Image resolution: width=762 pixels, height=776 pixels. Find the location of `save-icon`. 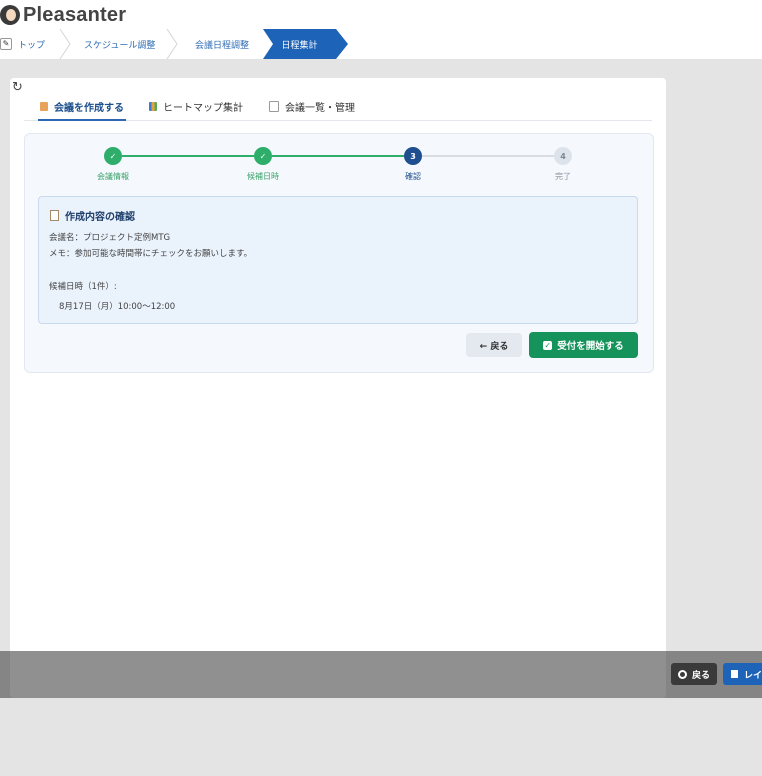

save-icon is located at coordinates (734, 674).